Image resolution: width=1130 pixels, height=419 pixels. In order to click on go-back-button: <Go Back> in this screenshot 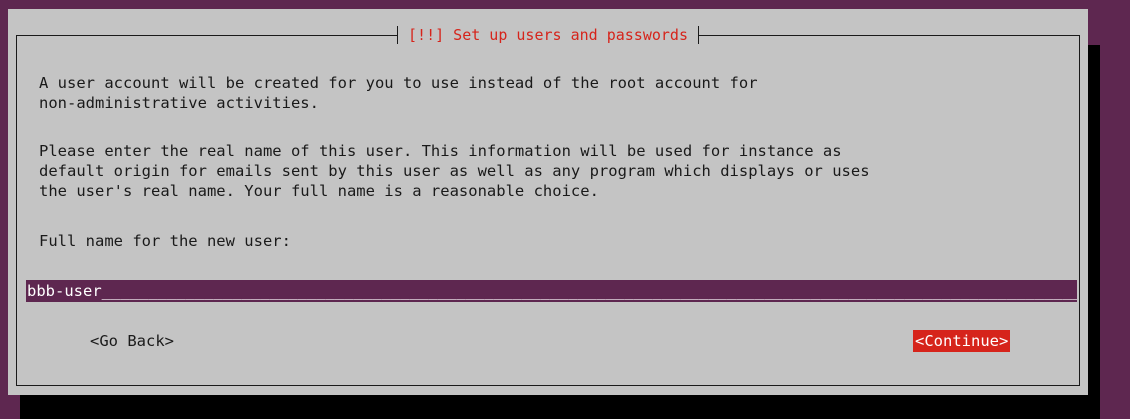, I will do `click(132, 341)`.